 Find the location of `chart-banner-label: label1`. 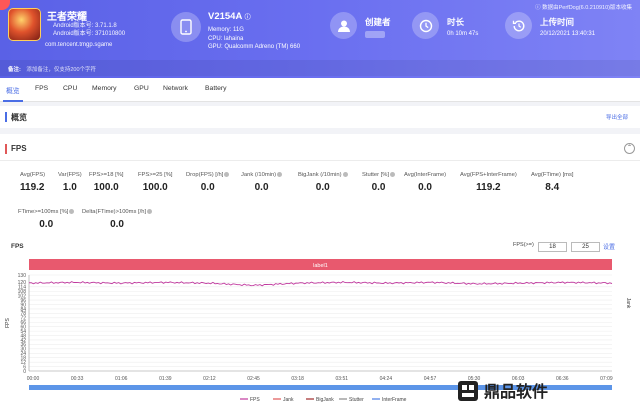

chart-banner-label: label1 is located at coordinates (320, 266).